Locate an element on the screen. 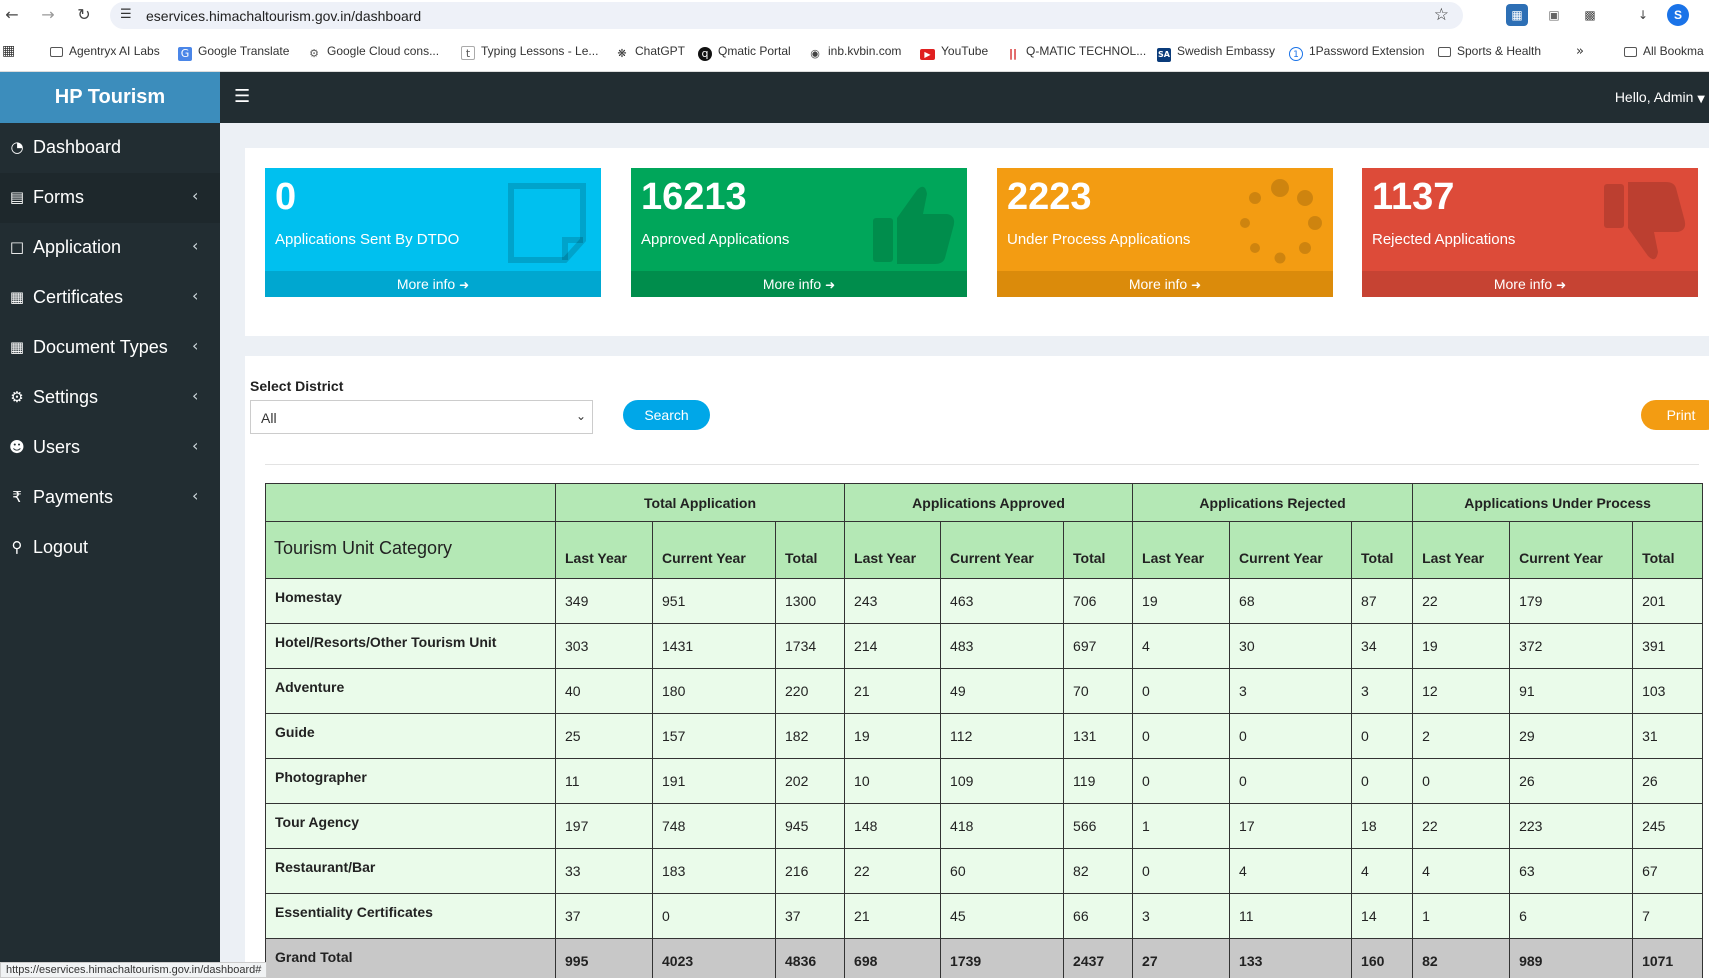  apps-grid-icon: ▦ is located at coordinates (8, 51).